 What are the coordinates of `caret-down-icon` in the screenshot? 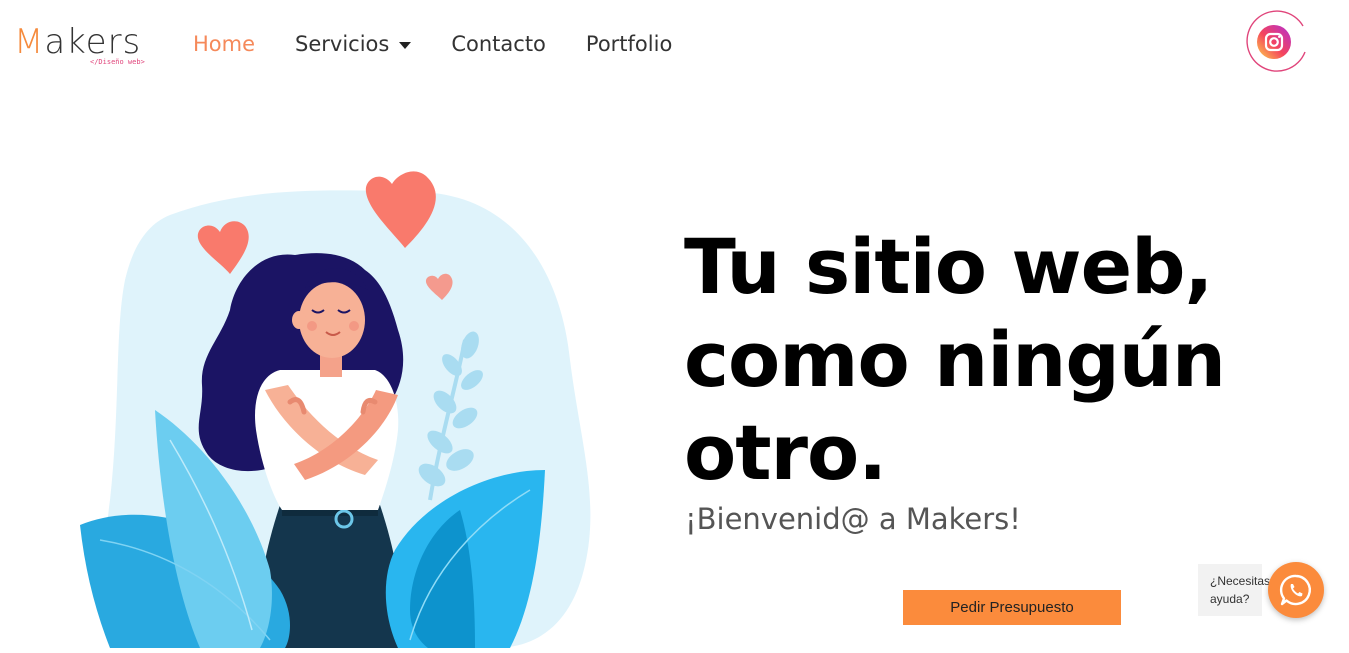 It's located at (405, 45).